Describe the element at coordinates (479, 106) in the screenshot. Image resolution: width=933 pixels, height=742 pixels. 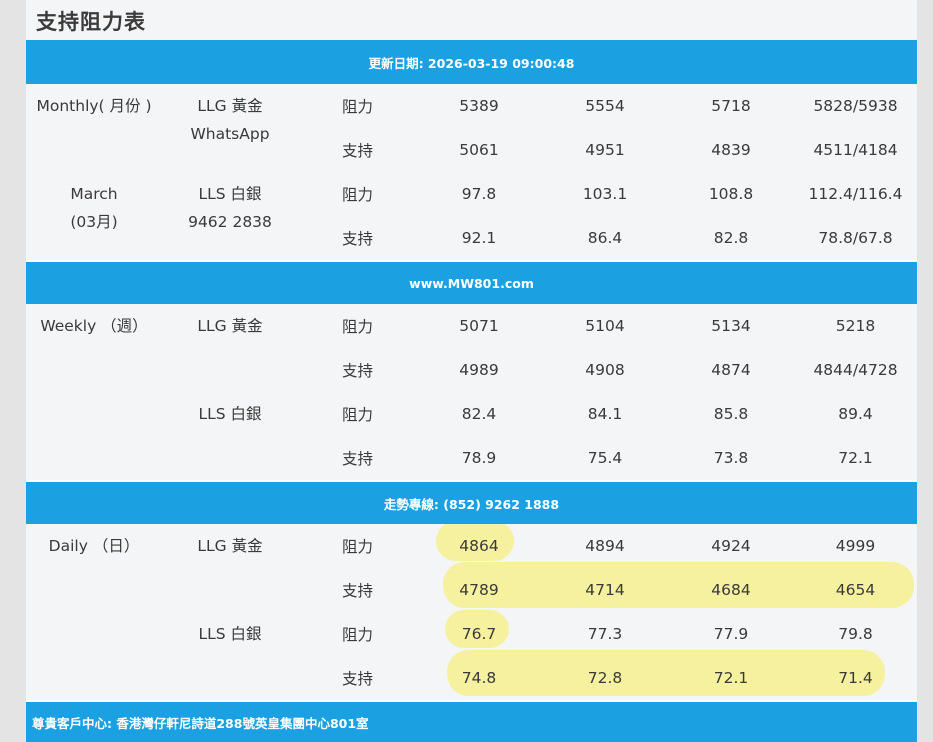
I see `value-cell: 5389` at that location.